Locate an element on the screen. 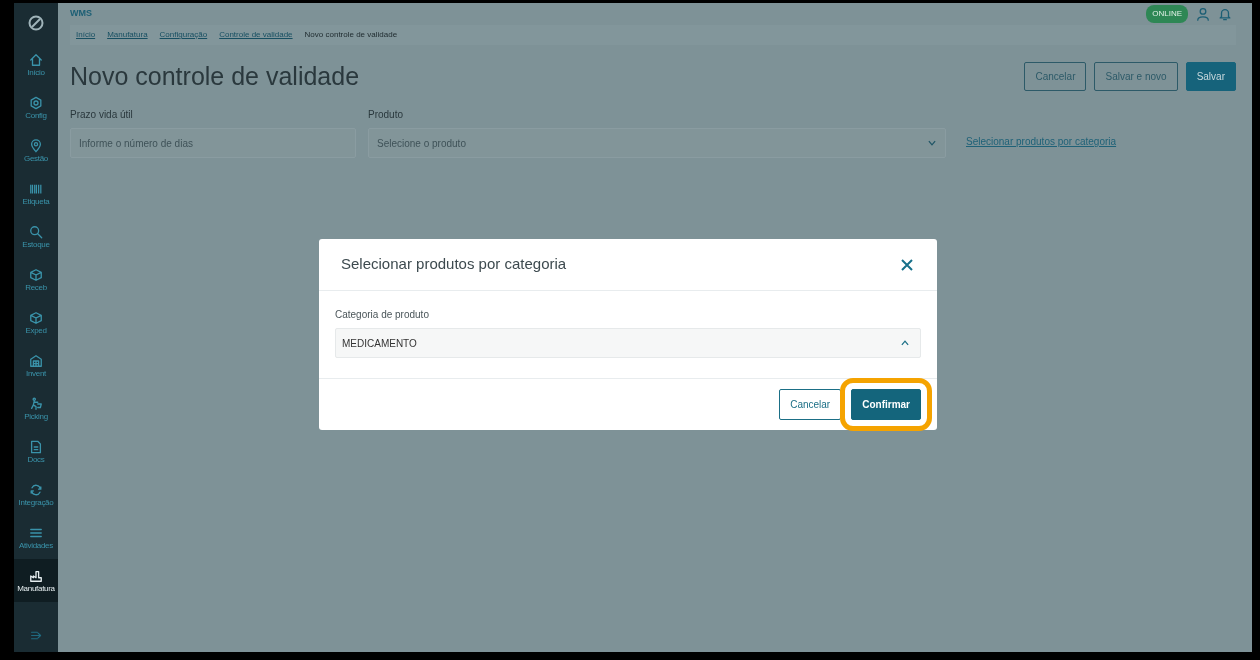 The image size is (1260, 660). gear-icon is located at coordinates (36, 102).